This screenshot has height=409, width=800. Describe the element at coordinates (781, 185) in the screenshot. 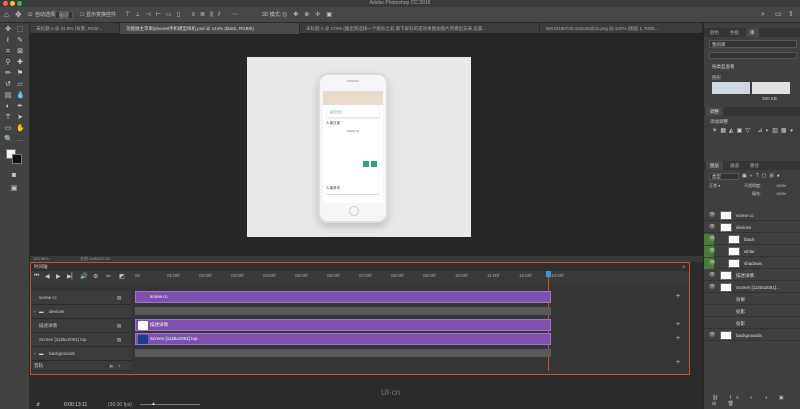

I see `opacity-value: 100%` at that location.